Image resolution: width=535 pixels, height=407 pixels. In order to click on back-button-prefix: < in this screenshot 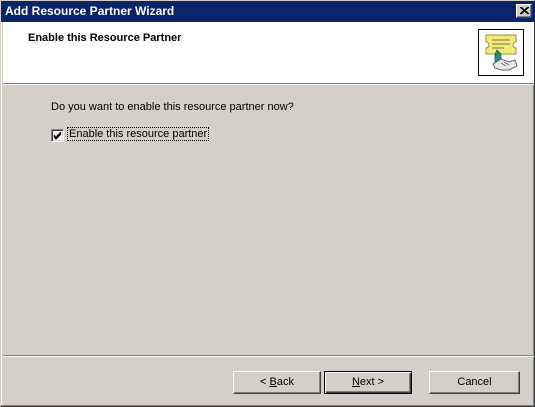, I will do `click(265, 382)`.